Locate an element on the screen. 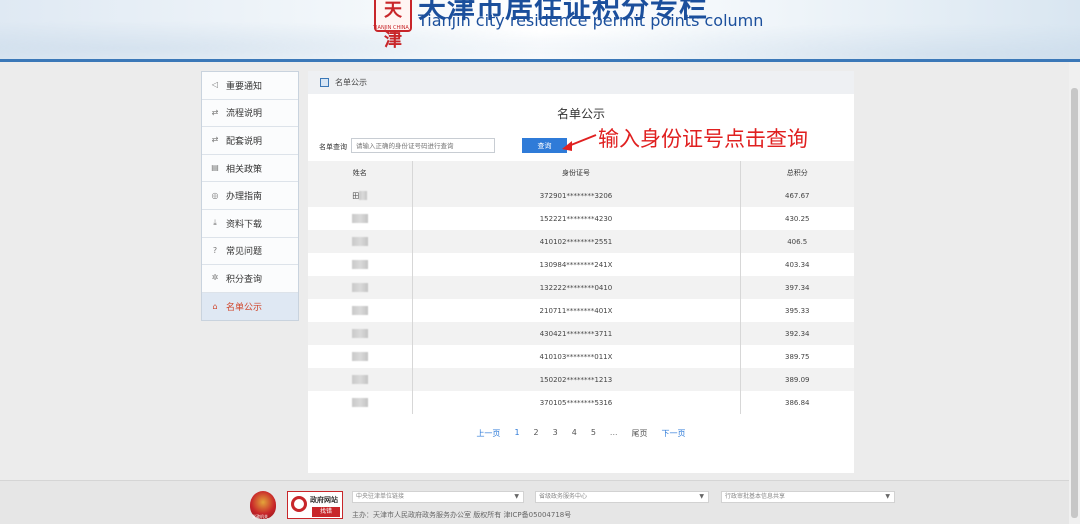  pagination: 上一页 1 2 3 4 5 ... 尾页 下一页 is located at coordinates (581, 433).